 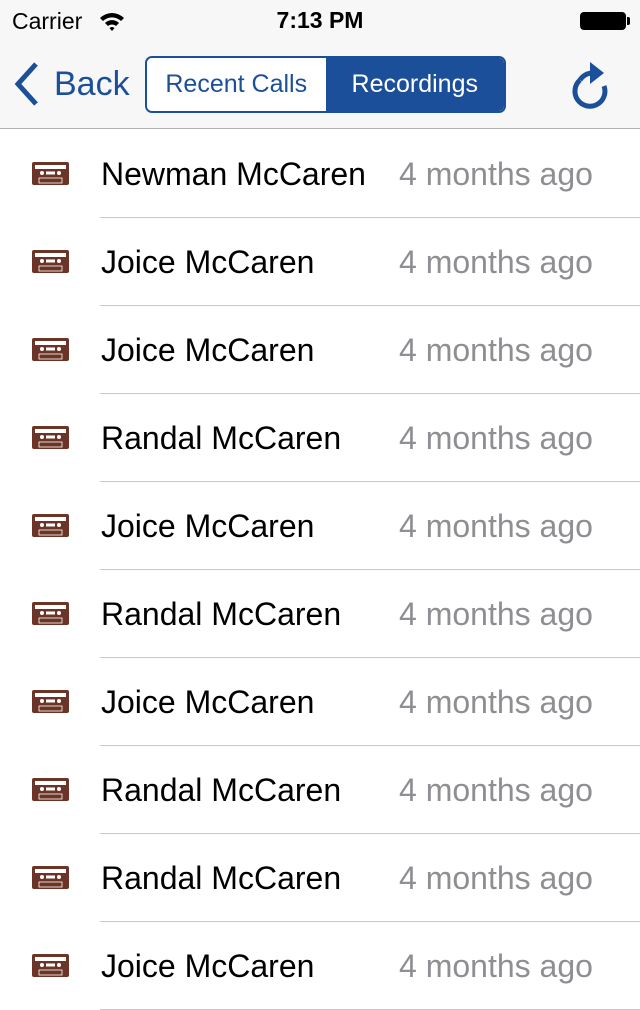 I want to click on status-bar: Carrier 7:13 PM, so click(x=320, y=20).